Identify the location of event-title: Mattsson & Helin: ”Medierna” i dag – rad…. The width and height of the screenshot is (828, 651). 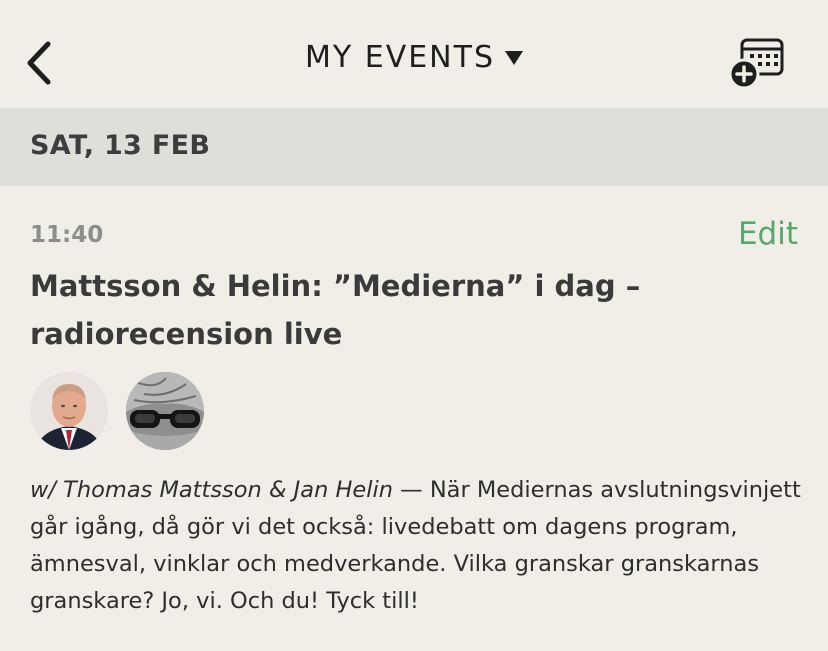
(335, 310).